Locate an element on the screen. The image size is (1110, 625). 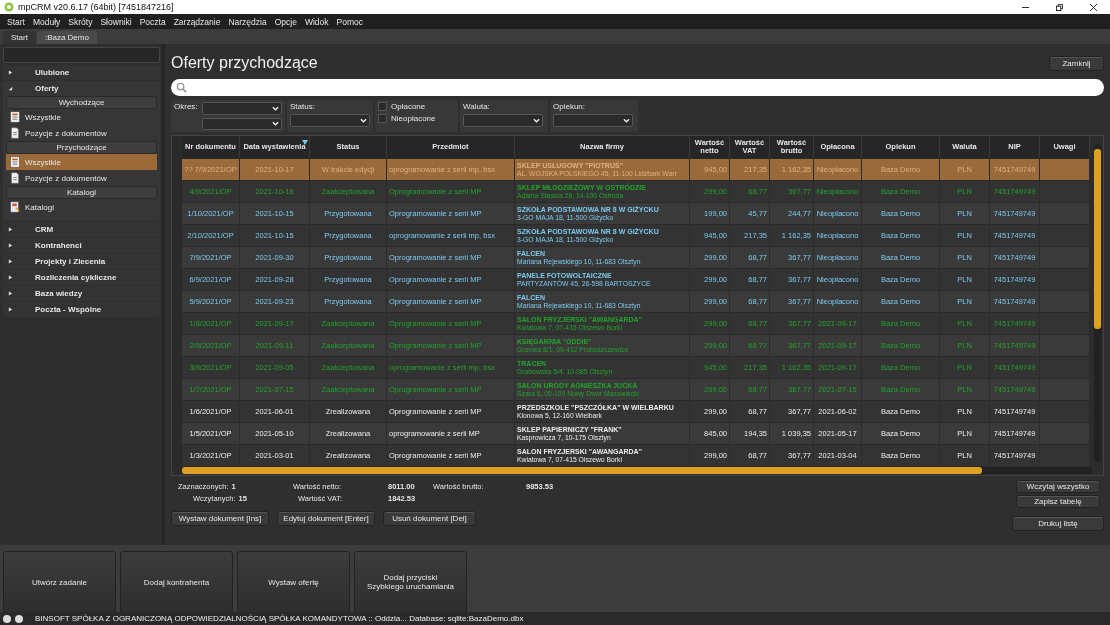
page-title: Oferty przychodzące is located at coordinates (244, 63).